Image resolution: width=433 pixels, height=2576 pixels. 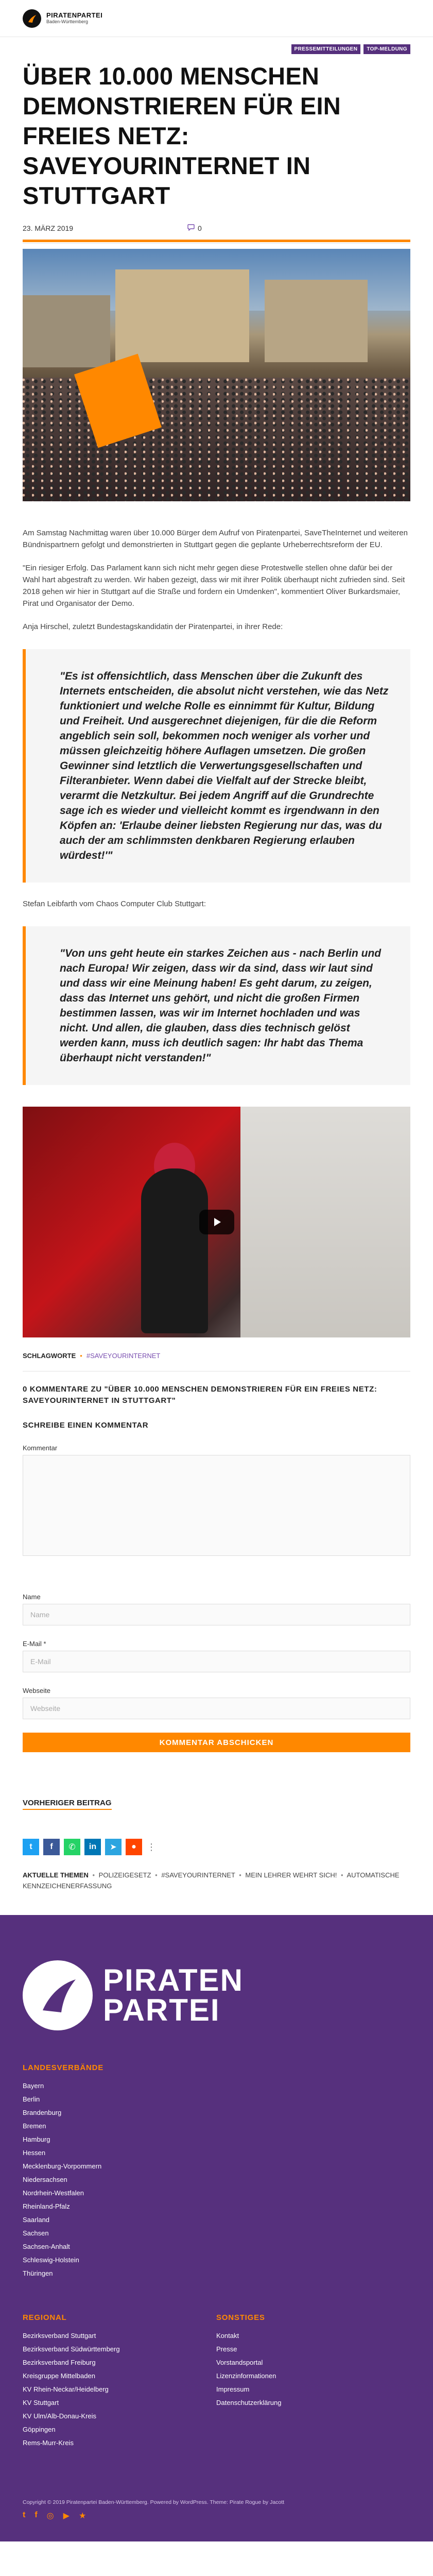 I want to click on category-badges: PRESSEMITTEILUNGEN TOP-MELDUNG, so click(x=216, y=49).